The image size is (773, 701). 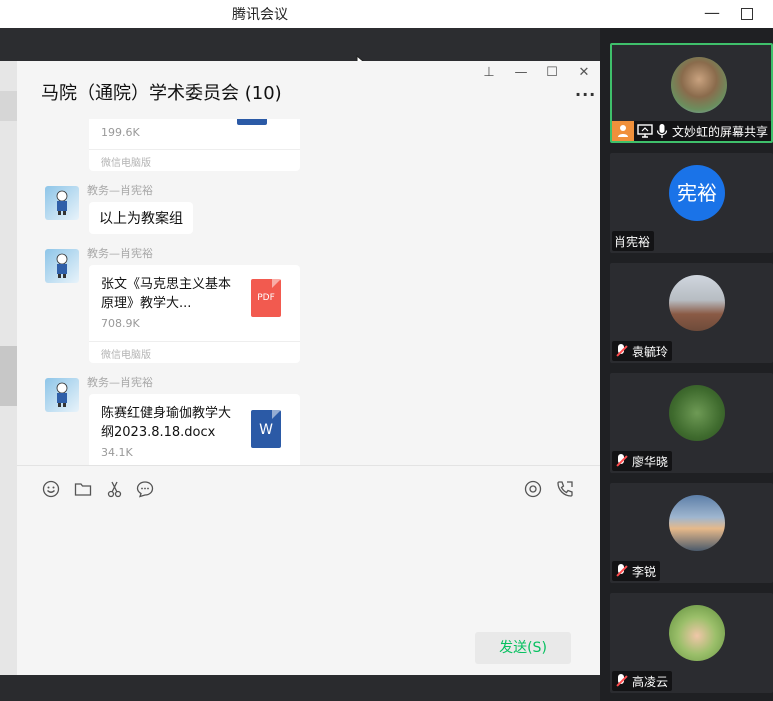 What do you see at coordinates (120, 323) in the screenshot?
I see `file-size: 708.9K` at bounding box center [120, 323].